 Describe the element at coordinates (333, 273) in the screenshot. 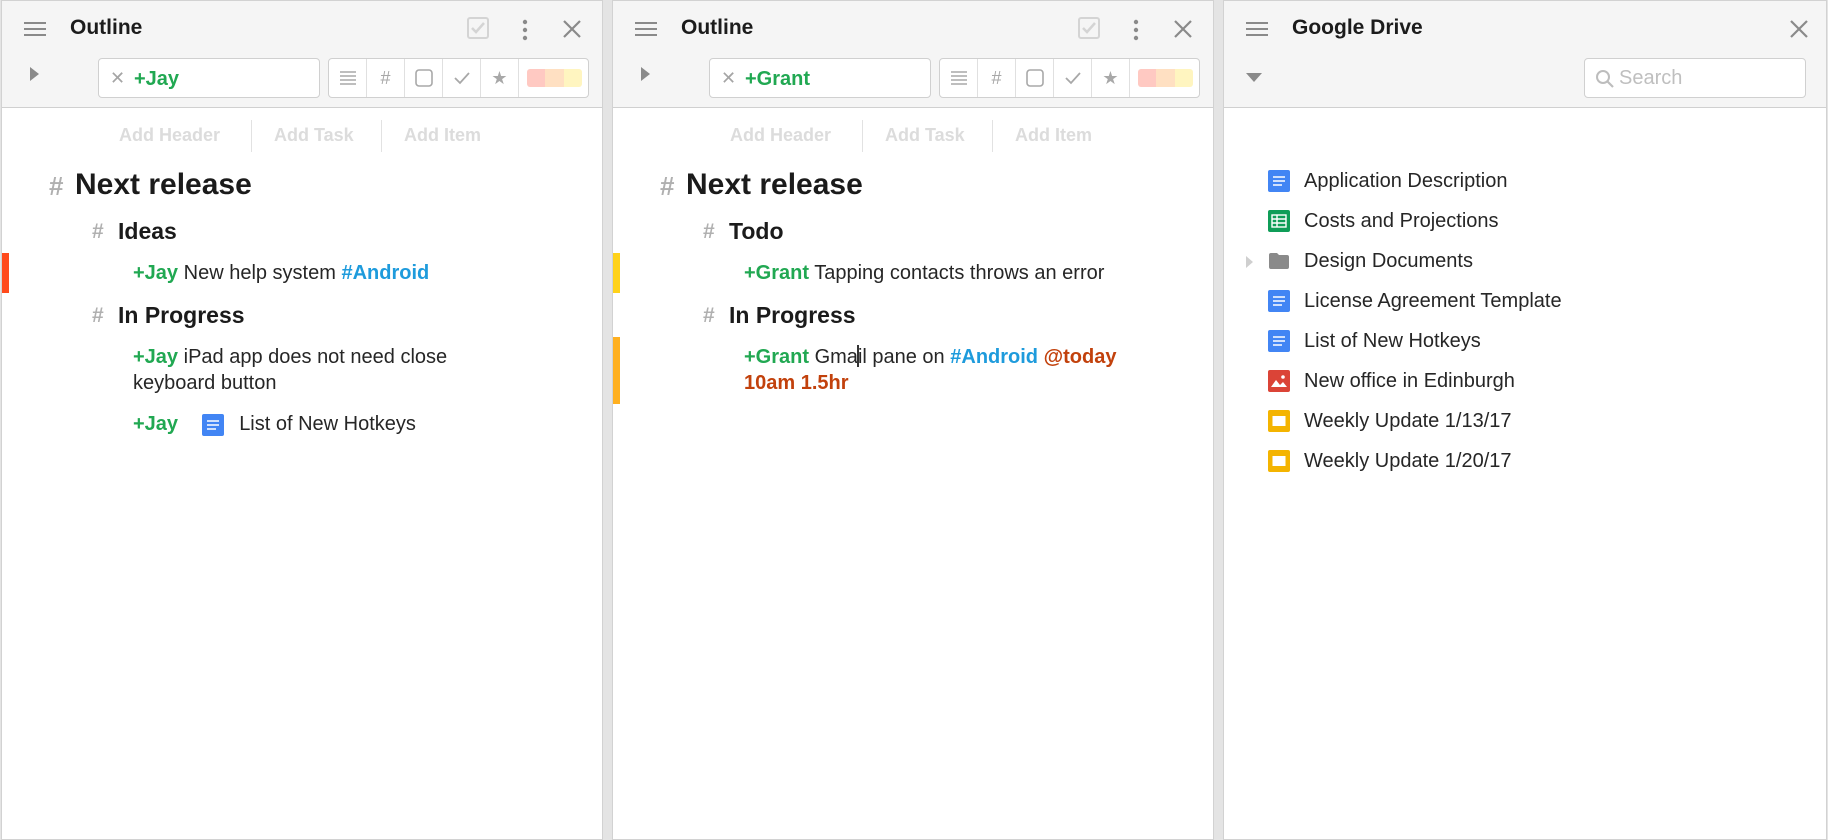

I see `task-new-help-system: +Jay New help system #Android` at that location.